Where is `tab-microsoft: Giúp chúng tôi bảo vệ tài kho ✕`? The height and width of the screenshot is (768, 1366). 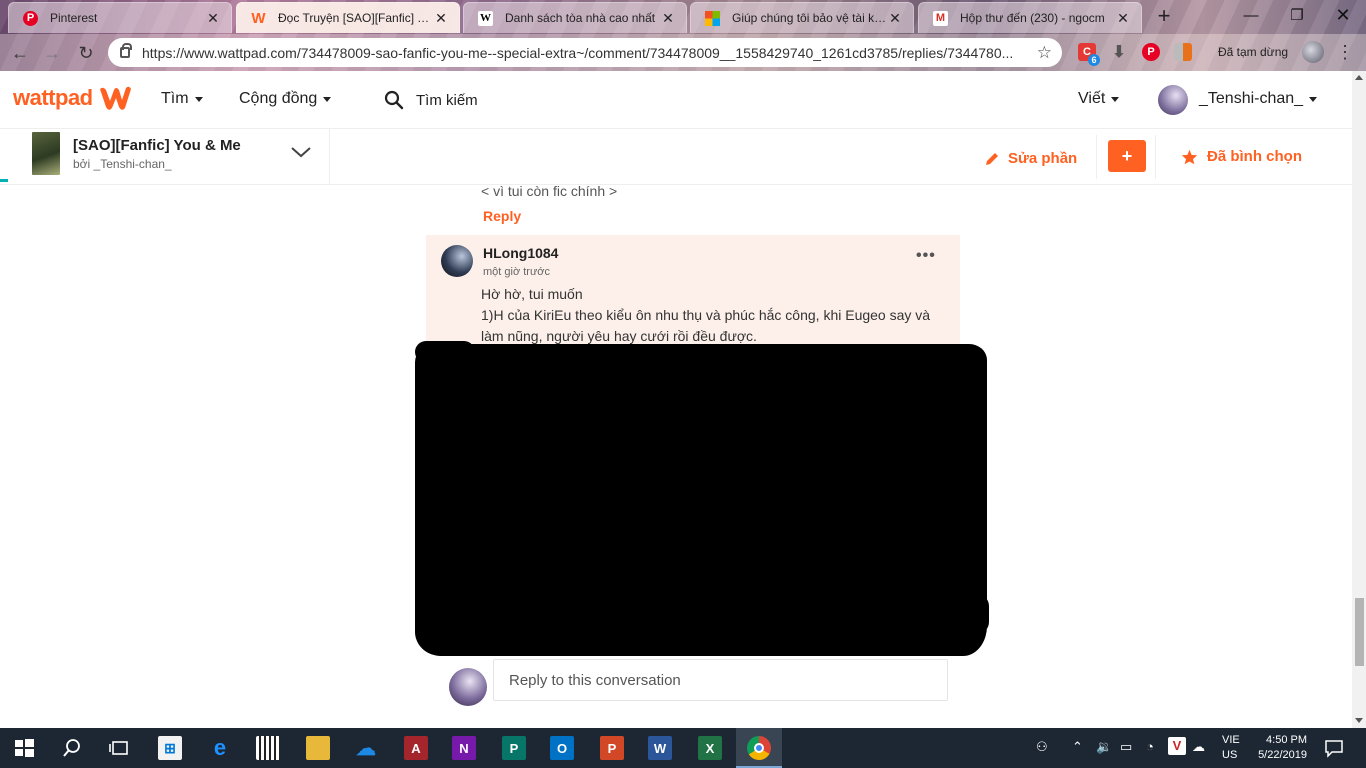 tab-microsoft: Giúp chúng tôi bảo vệ tài kho ✕ is located at coordinates (802, 17).